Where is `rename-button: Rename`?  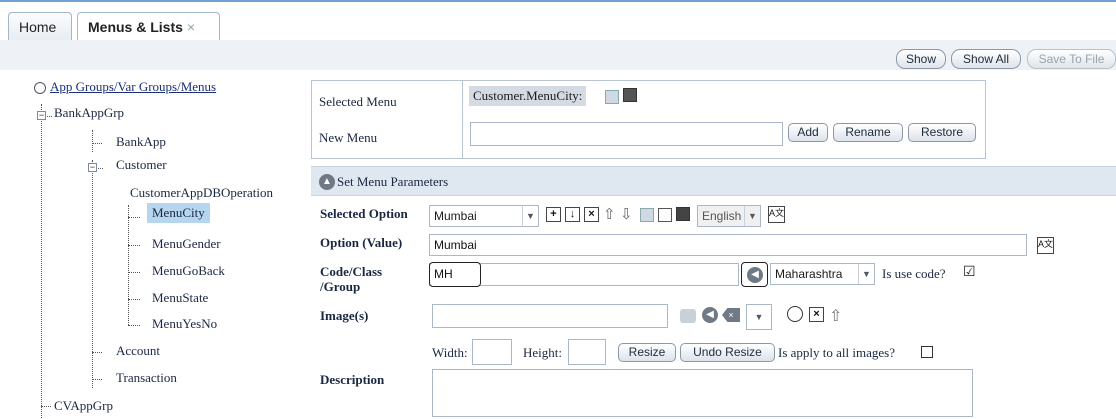
rename-button: Rename is located at coordinates (868, 132).